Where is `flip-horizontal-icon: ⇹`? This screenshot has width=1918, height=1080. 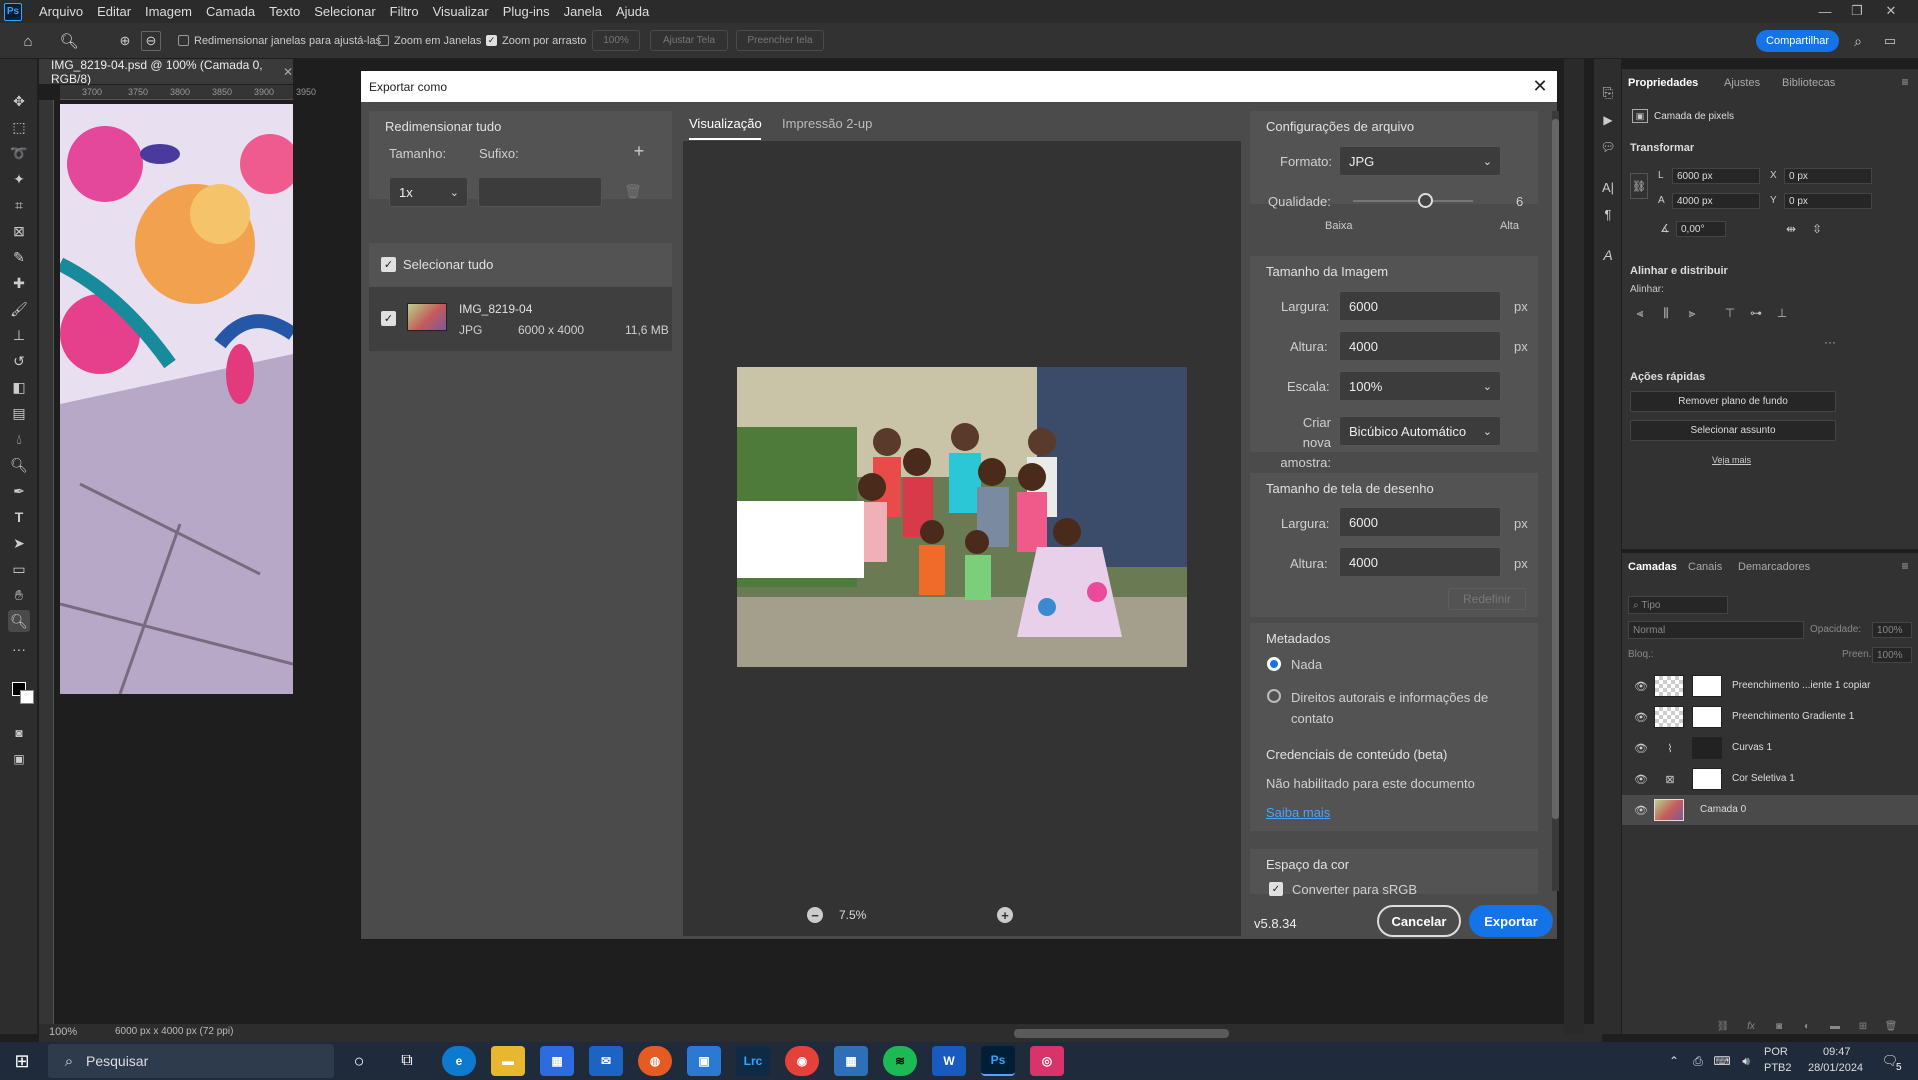 flip-horizontal-icon: ⇹ is located at coordinates (1791, 229).